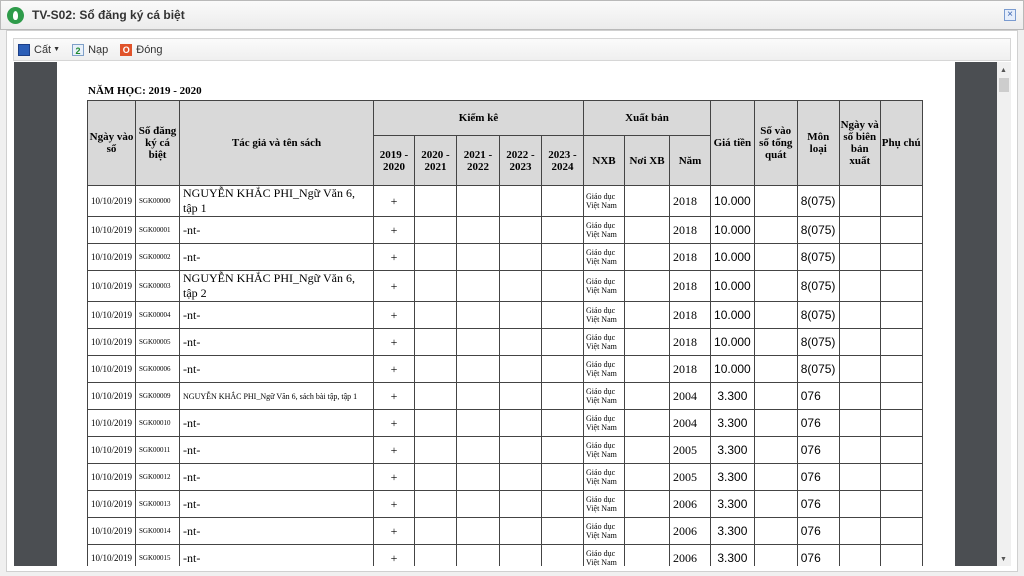  I want to click on reload-label: Nạp, so click(98, 49).